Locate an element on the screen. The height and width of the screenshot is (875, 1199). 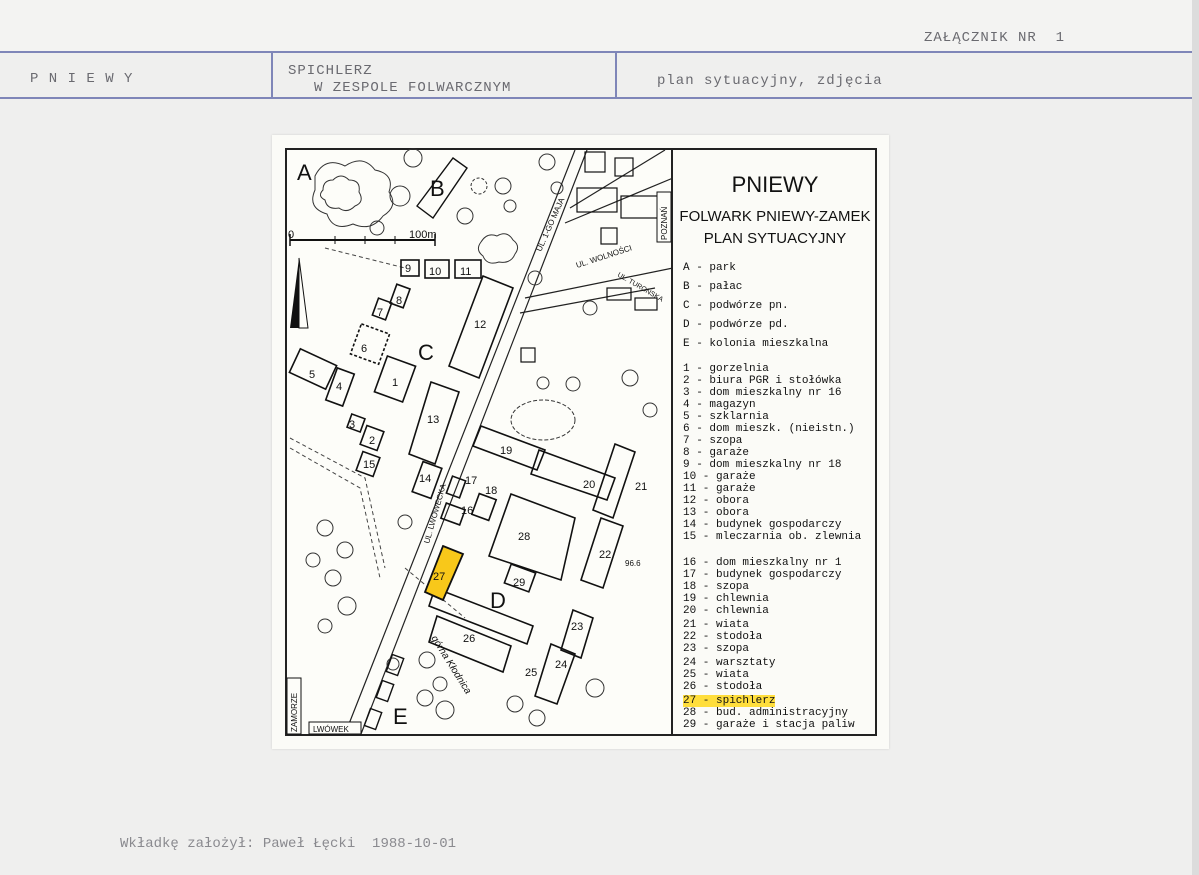
direction-lwowek: LWÓWEK is located at coordinates (335, 728).